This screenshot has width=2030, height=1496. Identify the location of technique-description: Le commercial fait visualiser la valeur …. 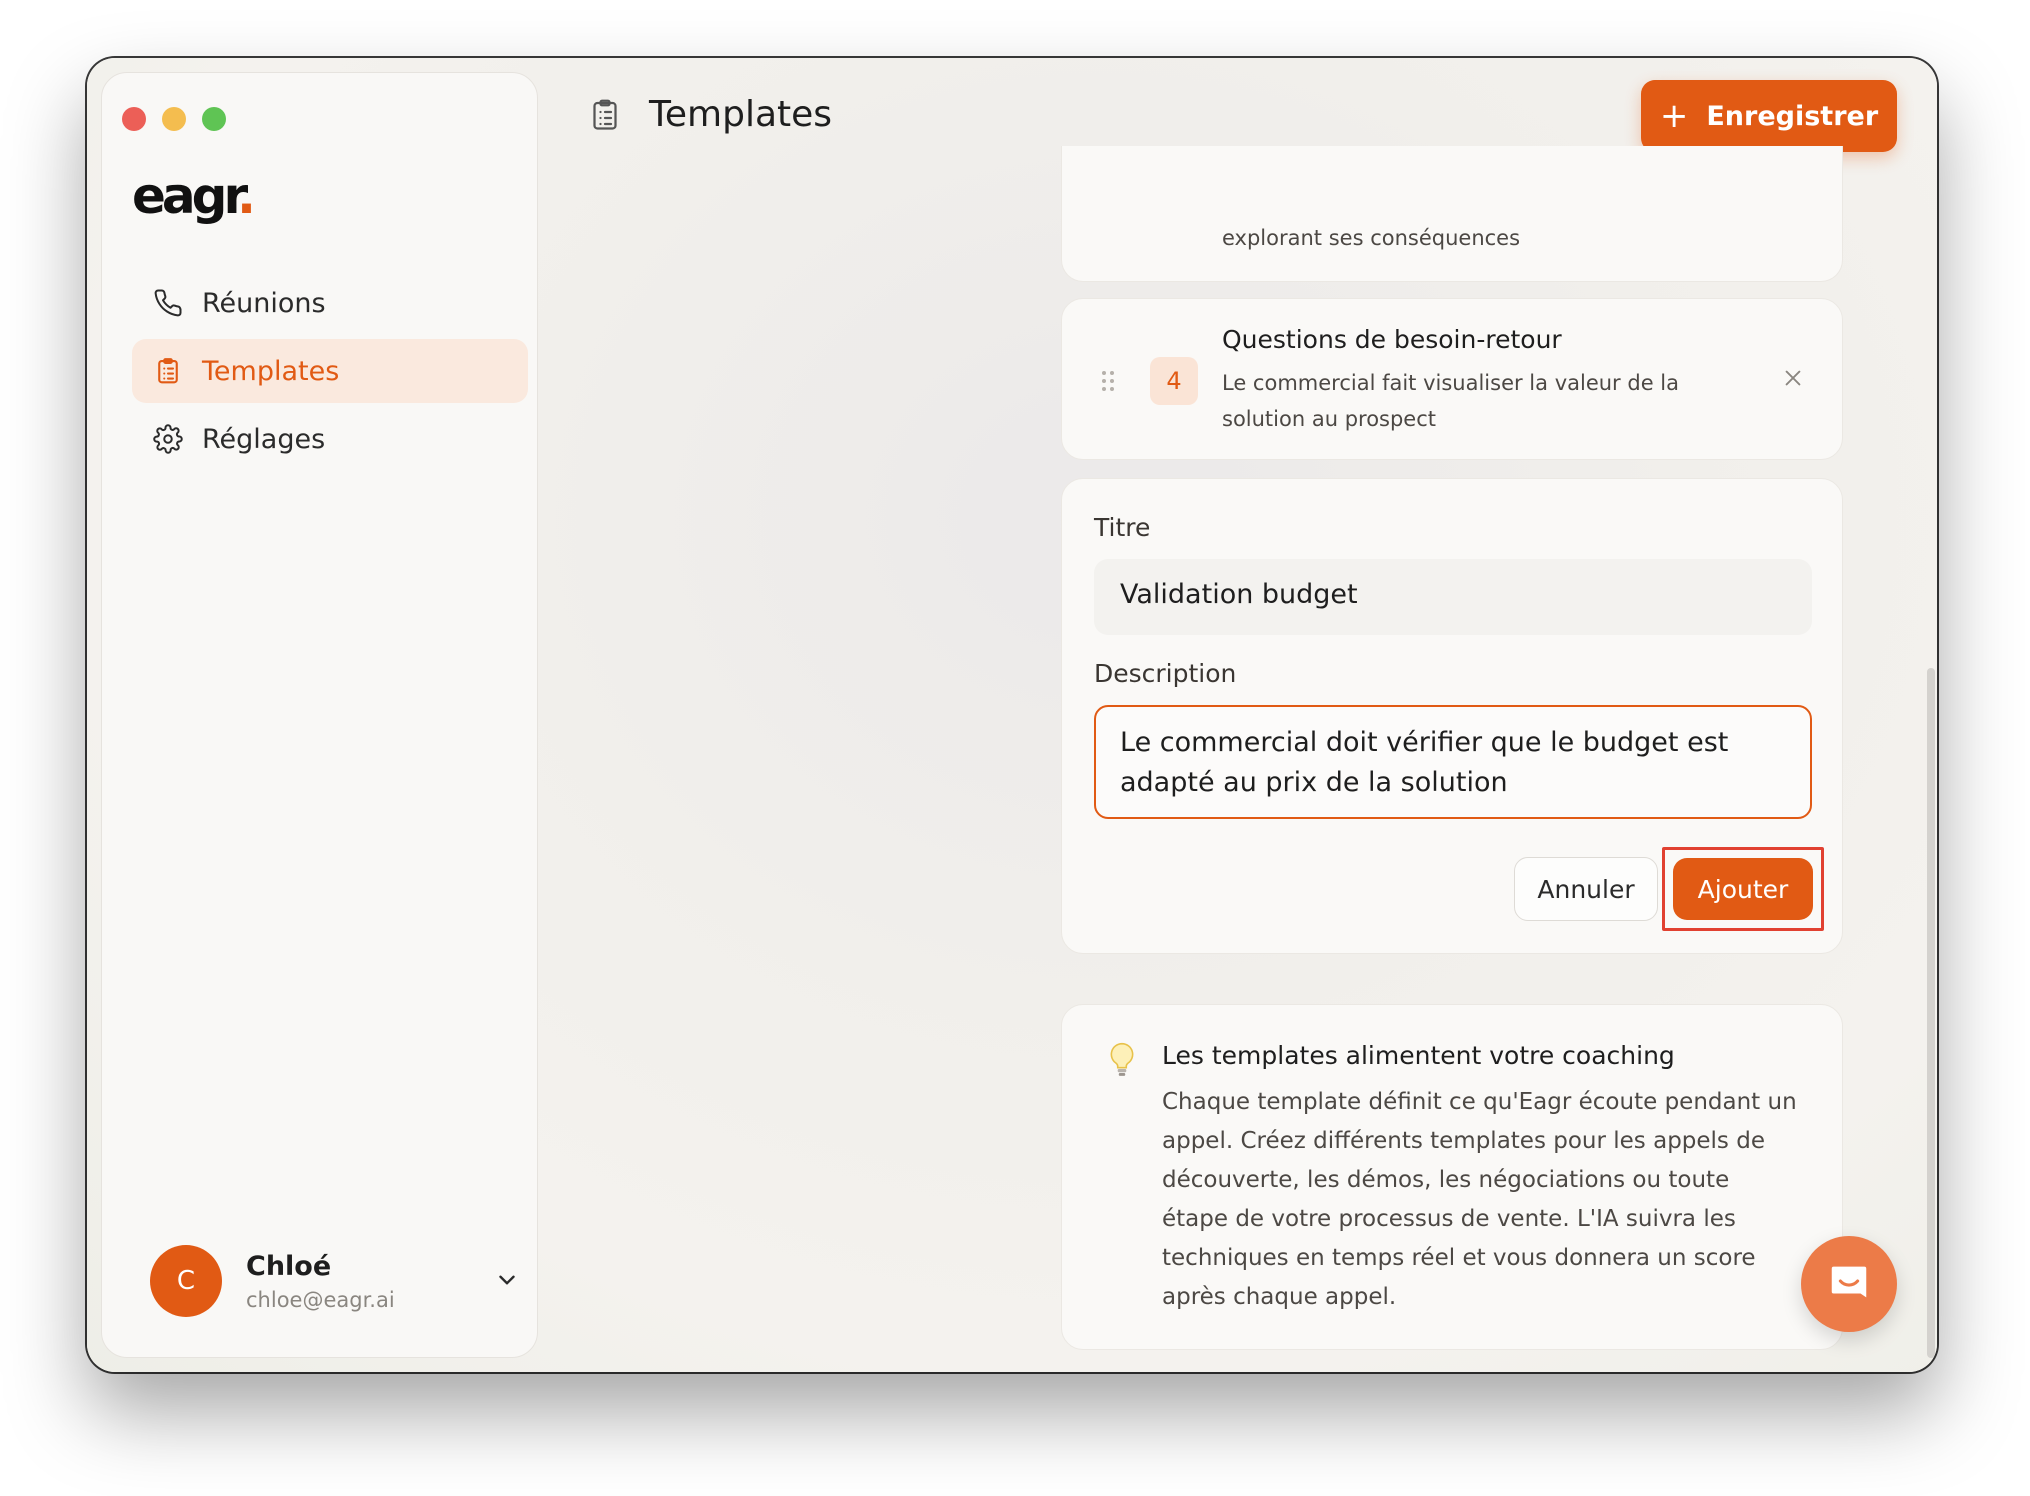
(1450, 401).